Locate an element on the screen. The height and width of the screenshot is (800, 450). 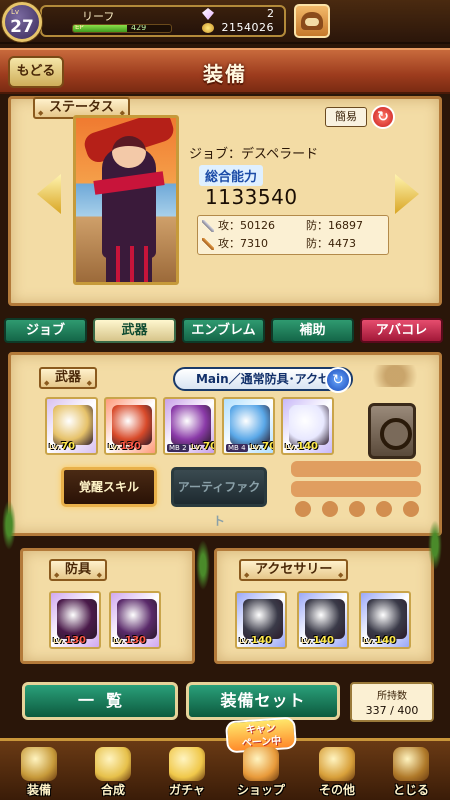
nav-label: ショップ is located at coordinates (260, 790).